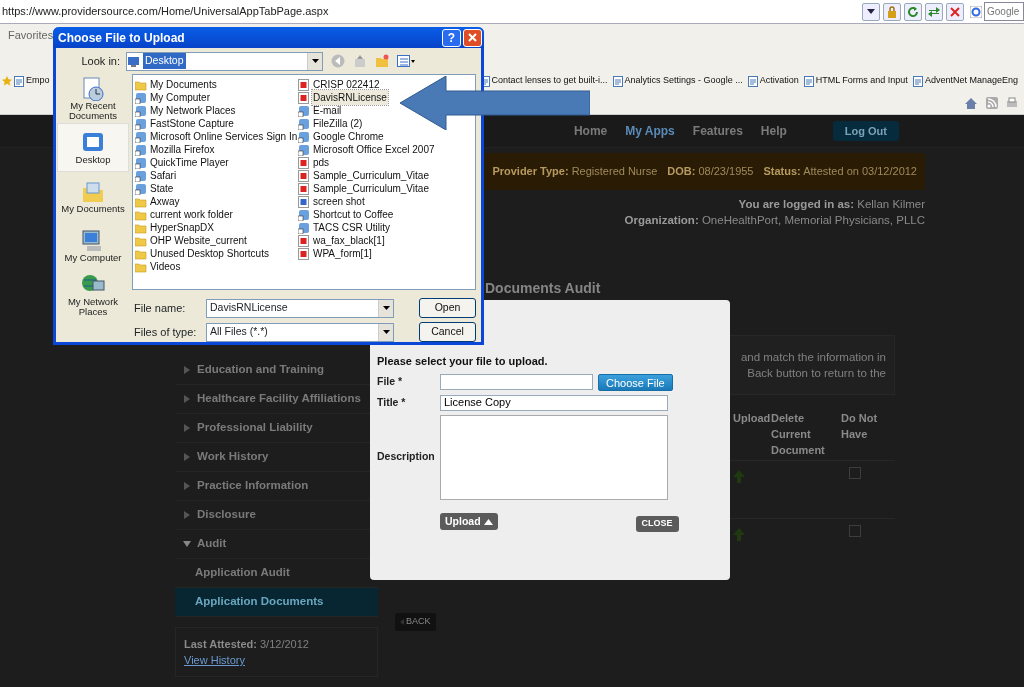 The image size is (1024, 687). What do you see at coordinates (516, 382) in the screenshot?
I see `file-field` at bounding box center [516, 382].